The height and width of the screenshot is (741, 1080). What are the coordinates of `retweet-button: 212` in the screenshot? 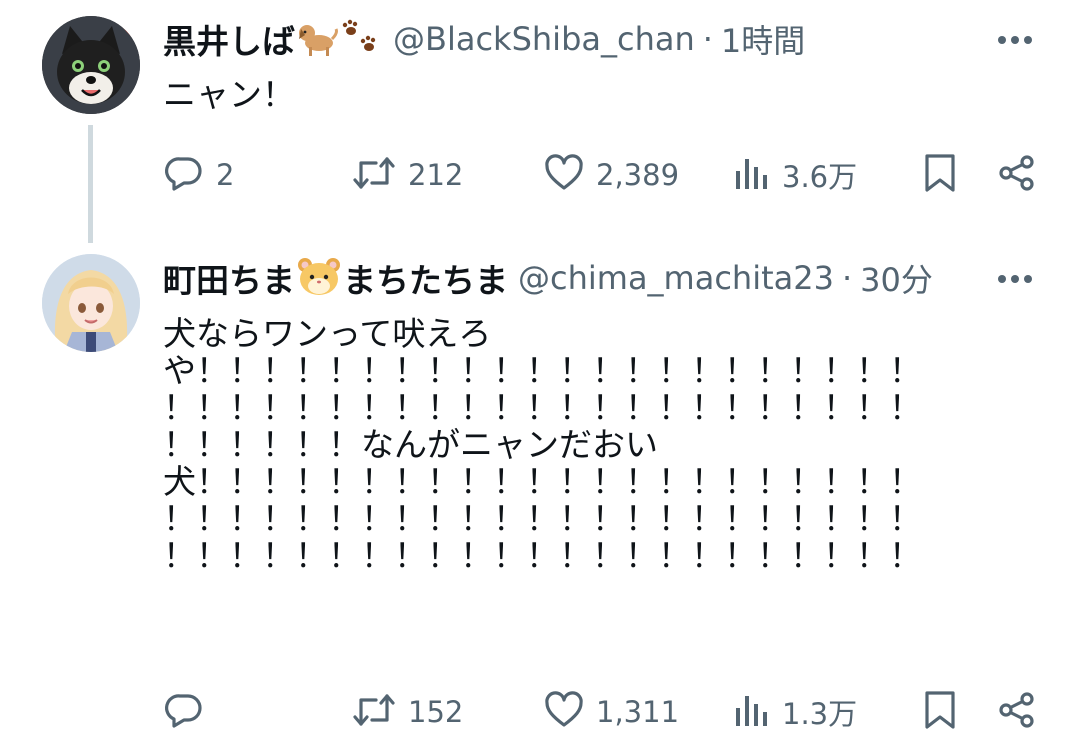 It's located at (407, 175).